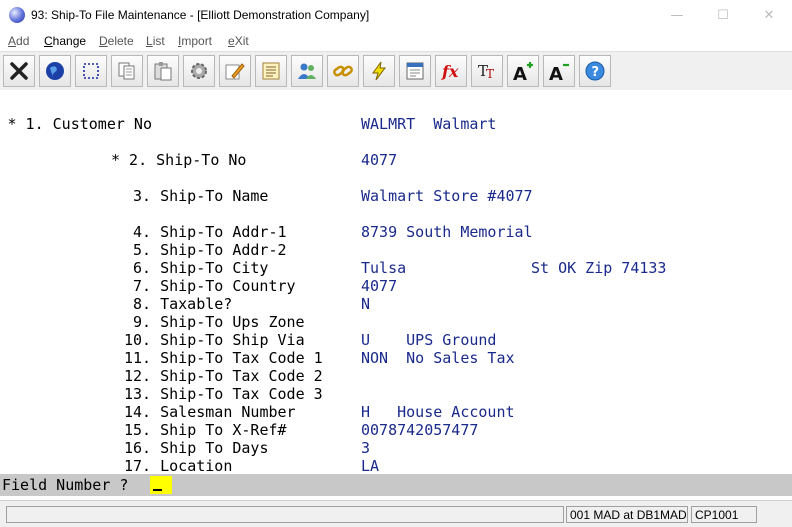 The width and height of the screenshot is (792, 527). I want to click on label-taxable: 8. Taxable?, so click(183, 304).